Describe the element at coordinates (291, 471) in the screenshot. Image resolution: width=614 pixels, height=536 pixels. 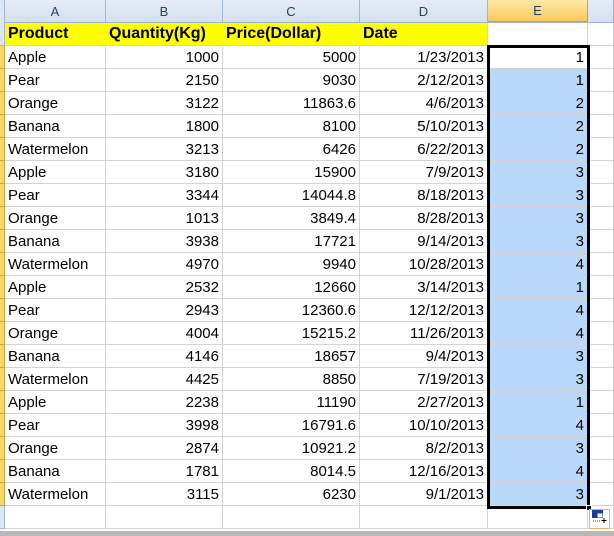
I see `cell-price: 8014.5` at that location.